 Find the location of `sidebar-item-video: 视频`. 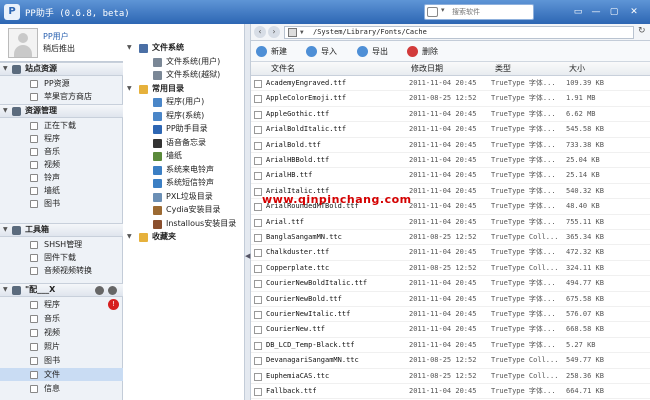

sidebar-item-video: 视频 is located at coordinates (61, 164).